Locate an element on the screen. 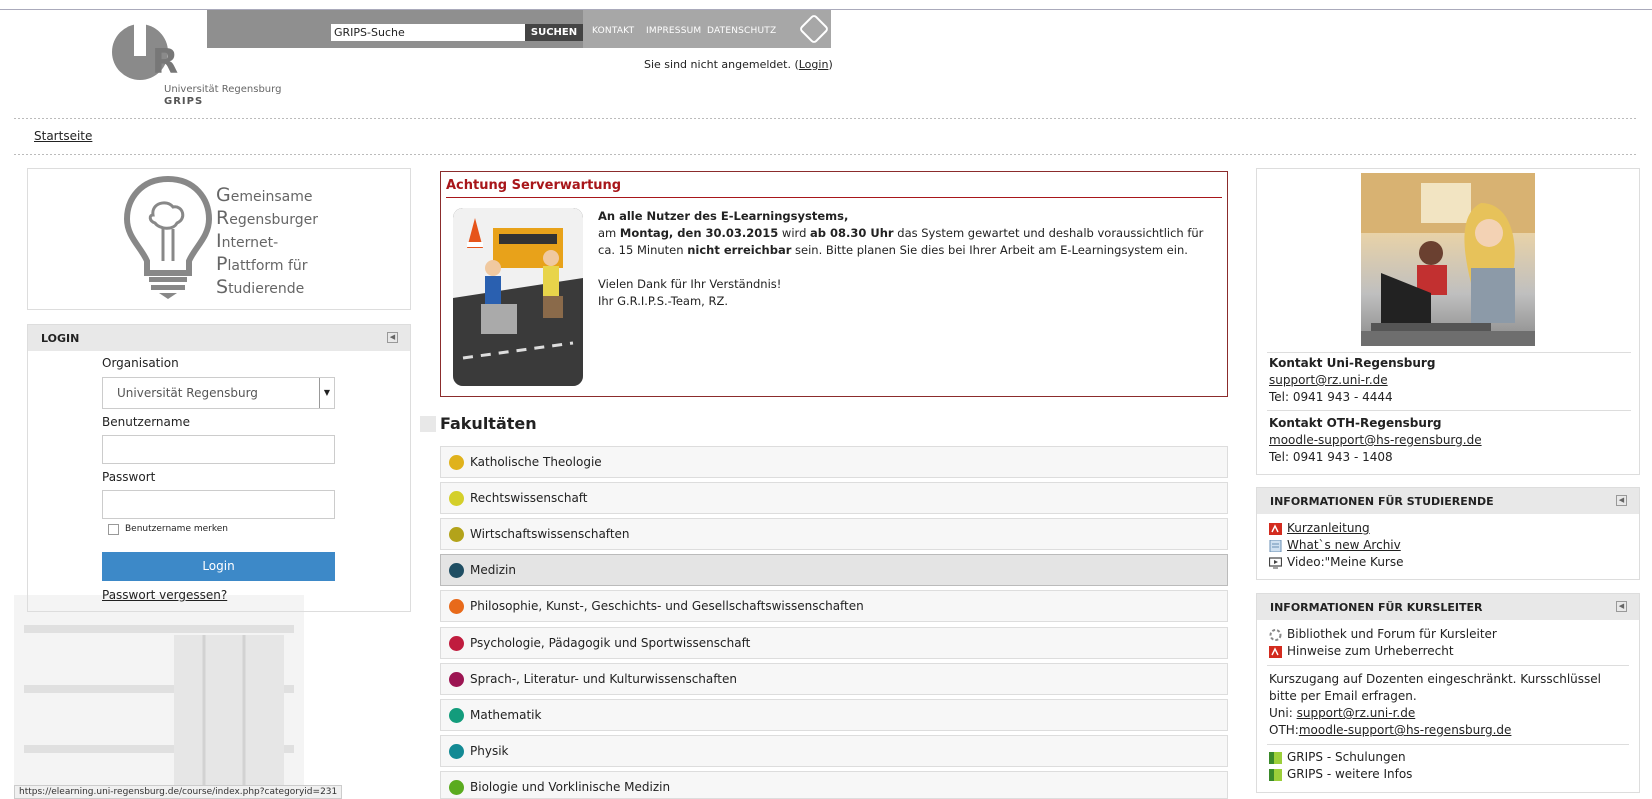 Image resolution: width=1652 pixels, height=799 pixels. grips-line: Studierende is located at coordinates (267, 288).